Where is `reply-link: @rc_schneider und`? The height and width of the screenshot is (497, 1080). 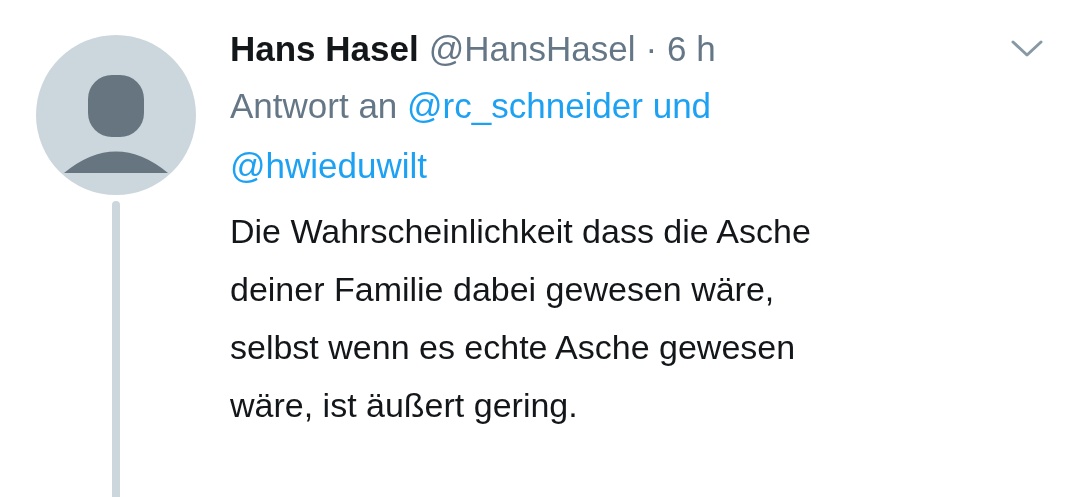
reply-link: @rc_schneider und is located at coordinates (559, 105).